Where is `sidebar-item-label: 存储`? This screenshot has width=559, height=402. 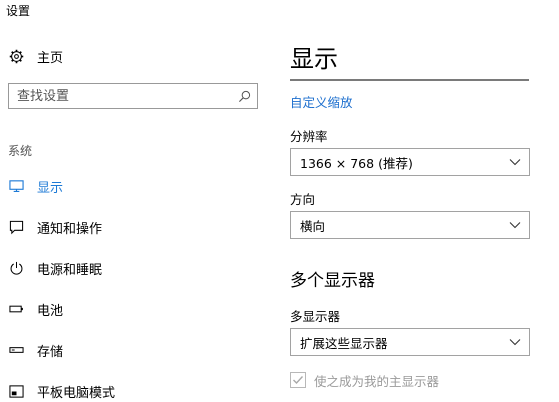
sidebar-item-label: 存储 is located at coordinates (50, 352).